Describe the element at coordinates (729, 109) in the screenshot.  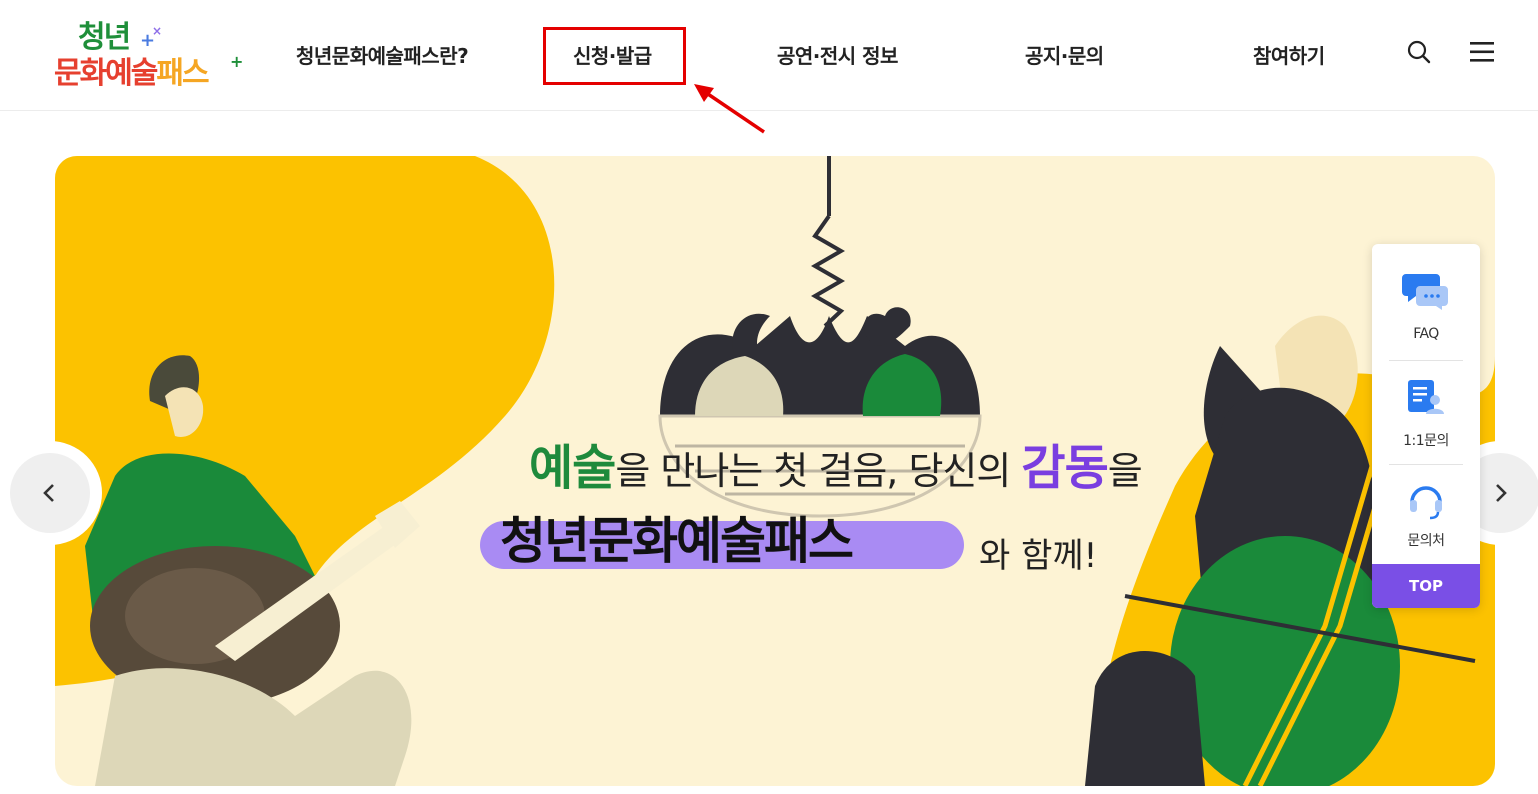
I see `annotation-arrow-icon` at that location.